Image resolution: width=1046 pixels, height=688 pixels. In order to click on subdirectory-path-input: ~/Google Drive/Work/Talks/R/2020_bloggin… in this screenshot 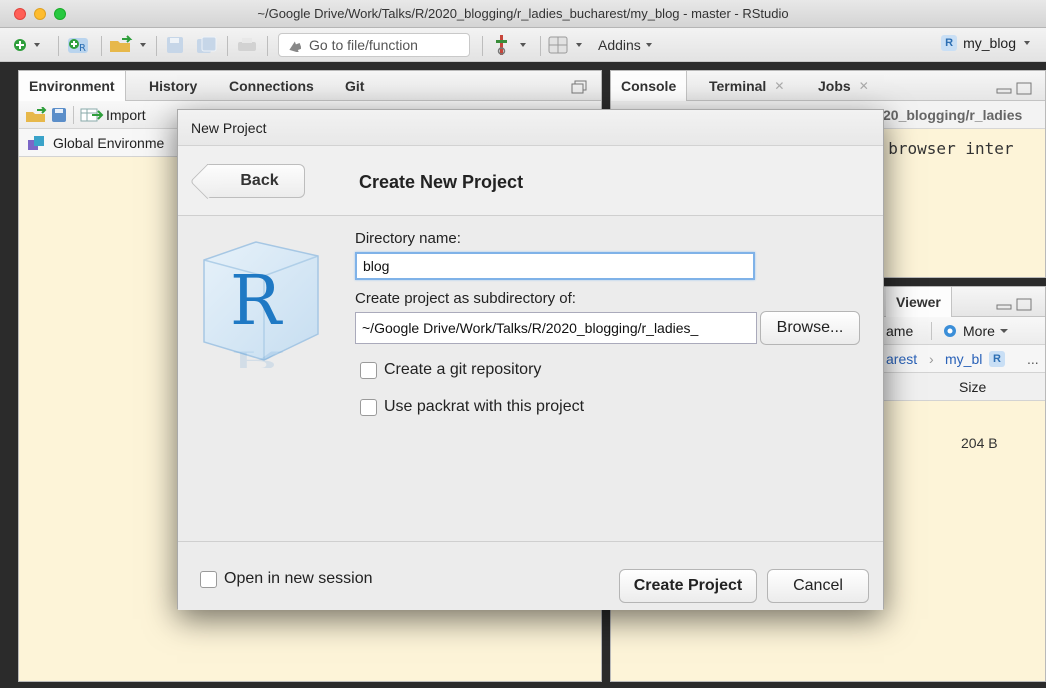, I will do `click(556, 328)`.